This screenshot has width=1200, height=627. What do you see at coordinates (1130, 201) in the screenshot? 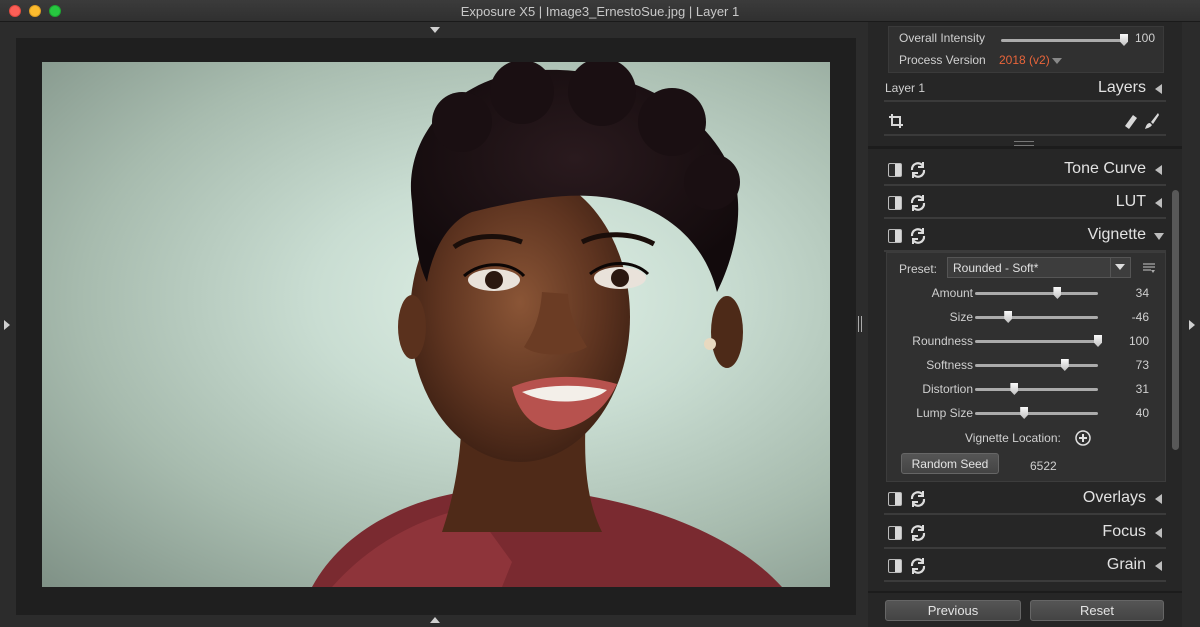
I see `lut-title: LUT` at bounding box center [1130, 201].